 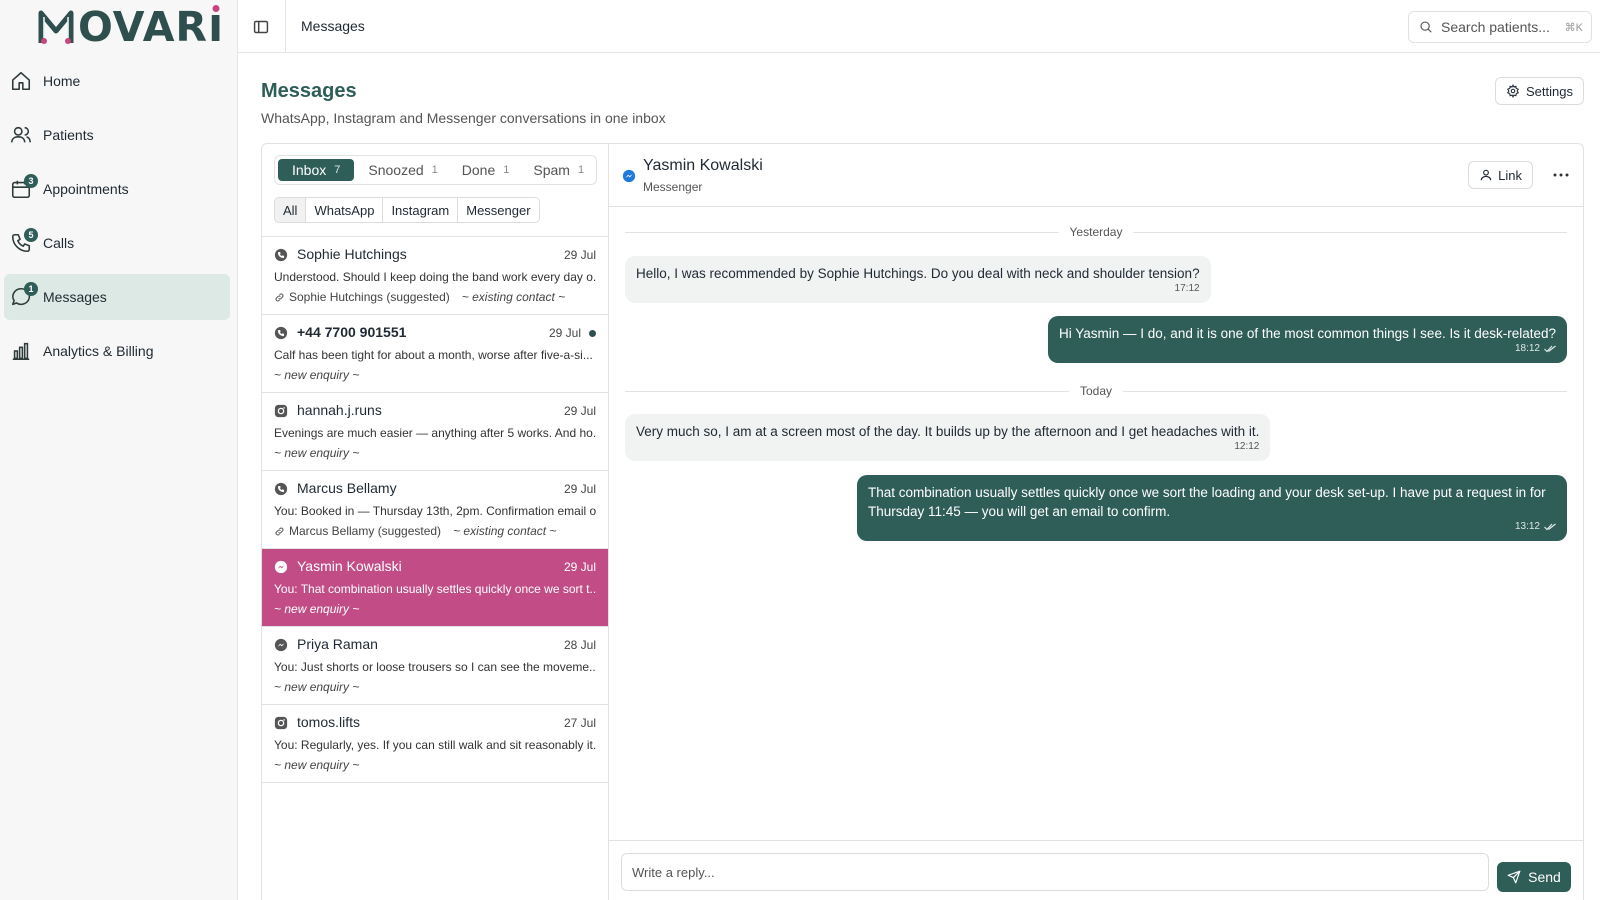 I want to click on suggested-contact-label: Marcus Bellamy (suggested), so click(x=365, y=531).